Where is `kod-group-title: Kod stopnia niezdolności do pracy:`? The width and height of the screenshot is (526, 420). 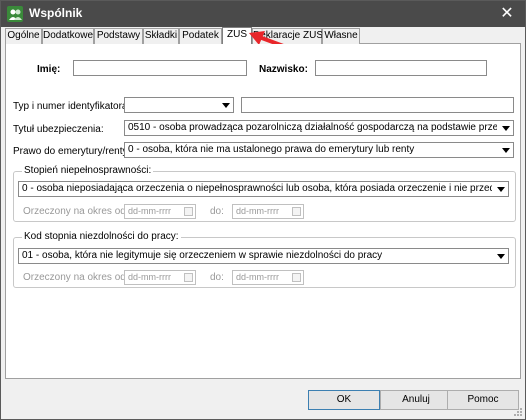 kod-group-title: Kod stopnia niezdolności do pracy: is located at coordinates (101, 236).